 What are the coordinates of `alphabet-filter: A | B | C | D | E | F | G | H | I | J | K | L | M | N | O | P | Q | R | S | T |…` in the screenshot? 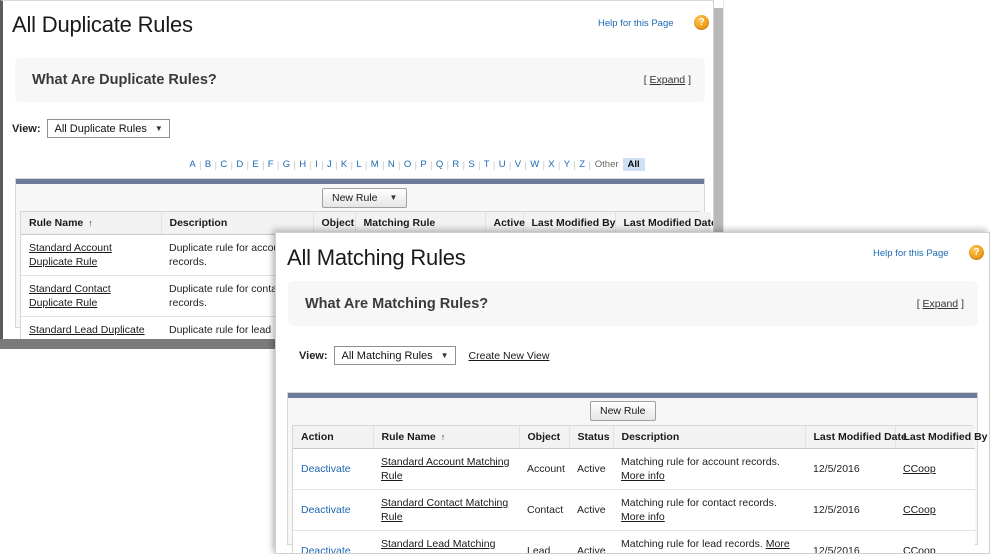 It's located at (415, 164).